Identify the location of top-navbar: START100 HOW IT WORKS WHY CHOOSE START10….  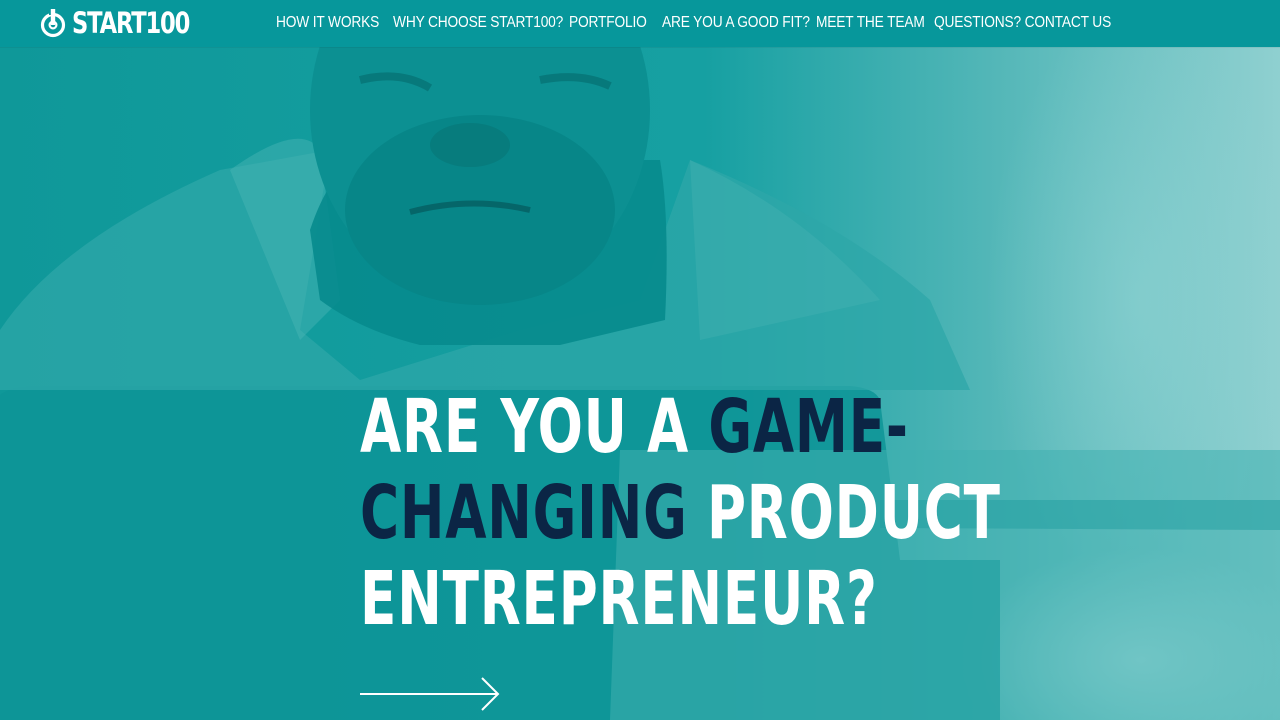
(640, 23).